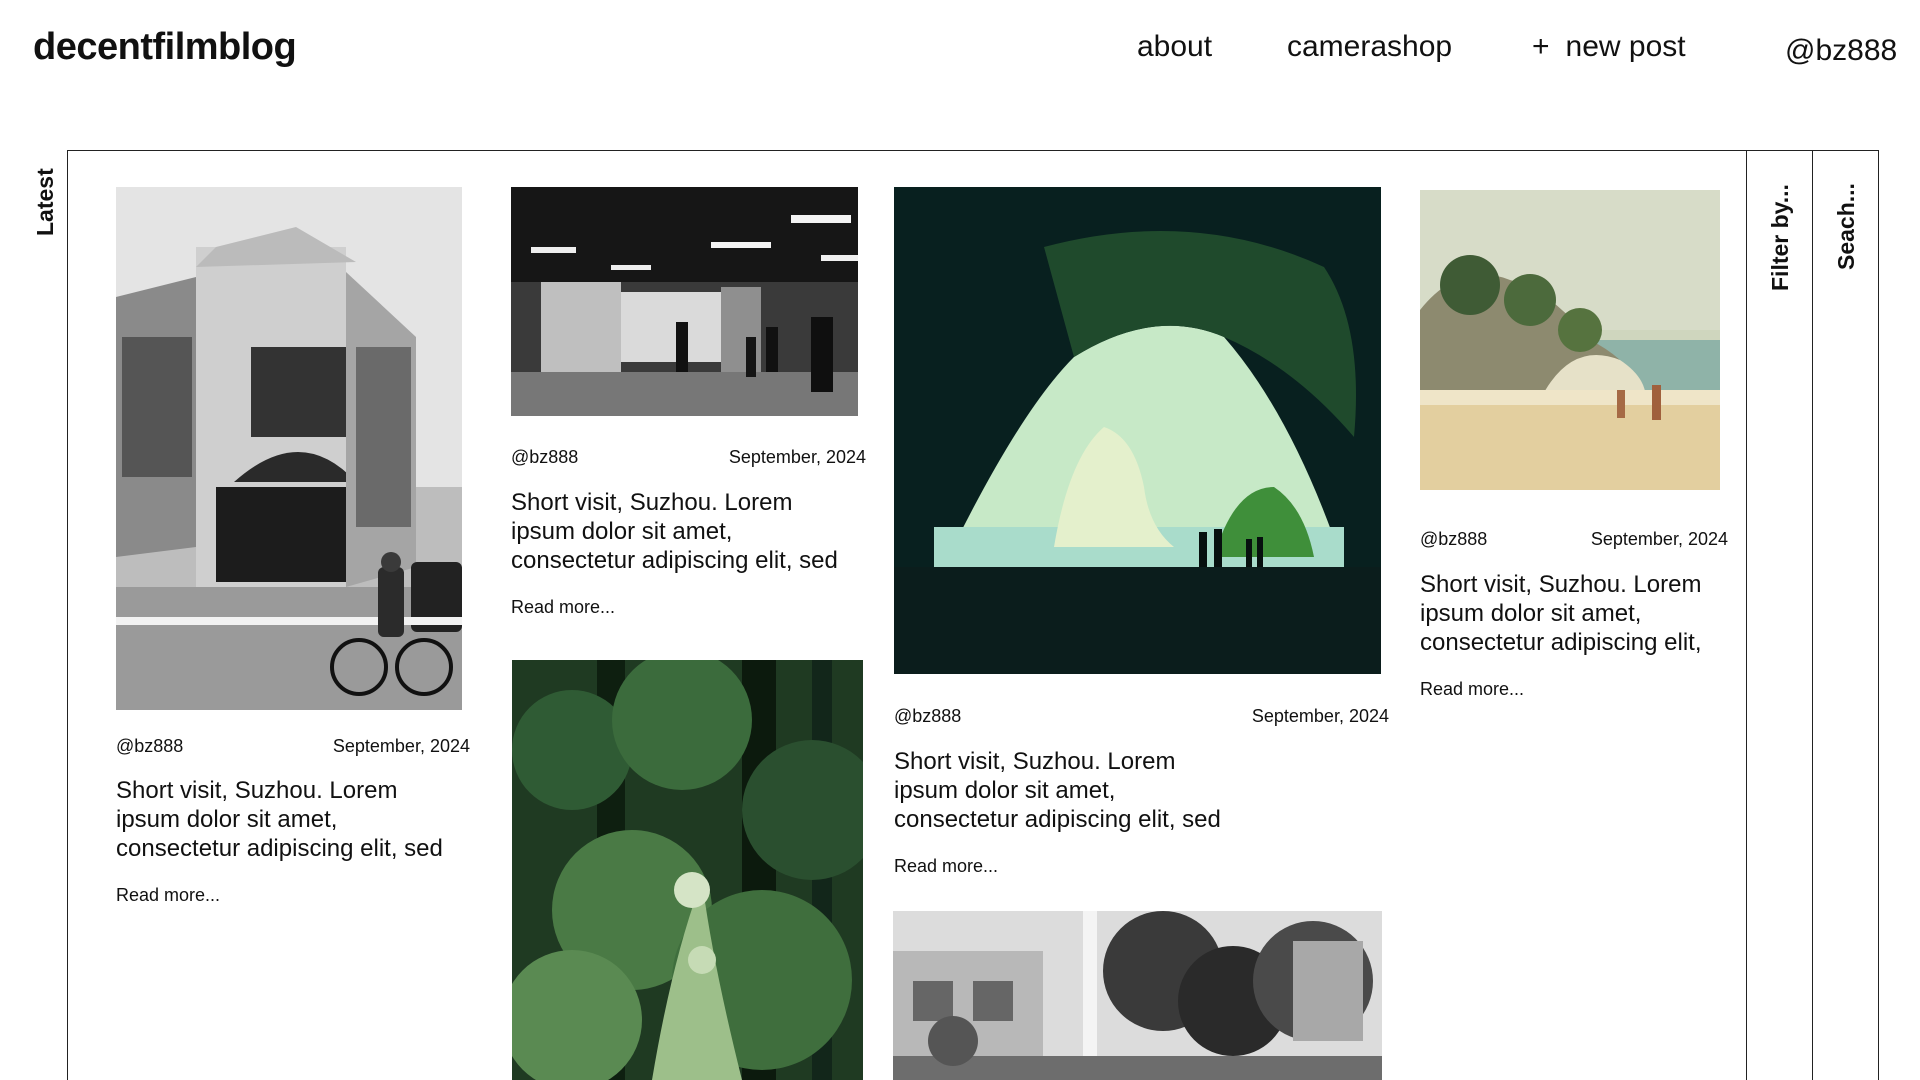 This screenshot has height=1080, width=1920. Describe the element at coordinates (1841, 51) in the screenshot. I see `user-profile-link: @bz888` at that location.